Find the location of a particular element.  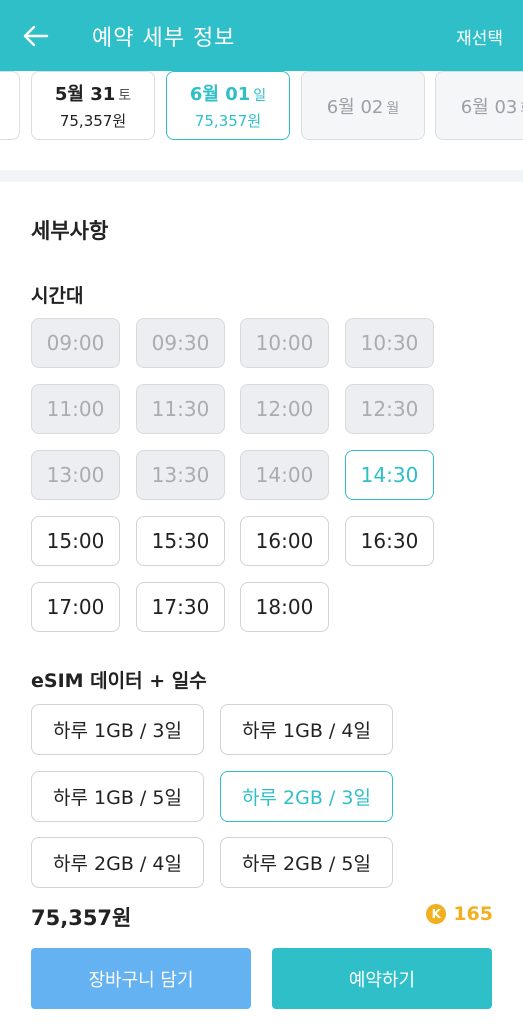

plan-option: 하루 1GB / 5일 is located at coordinates (117, 796).